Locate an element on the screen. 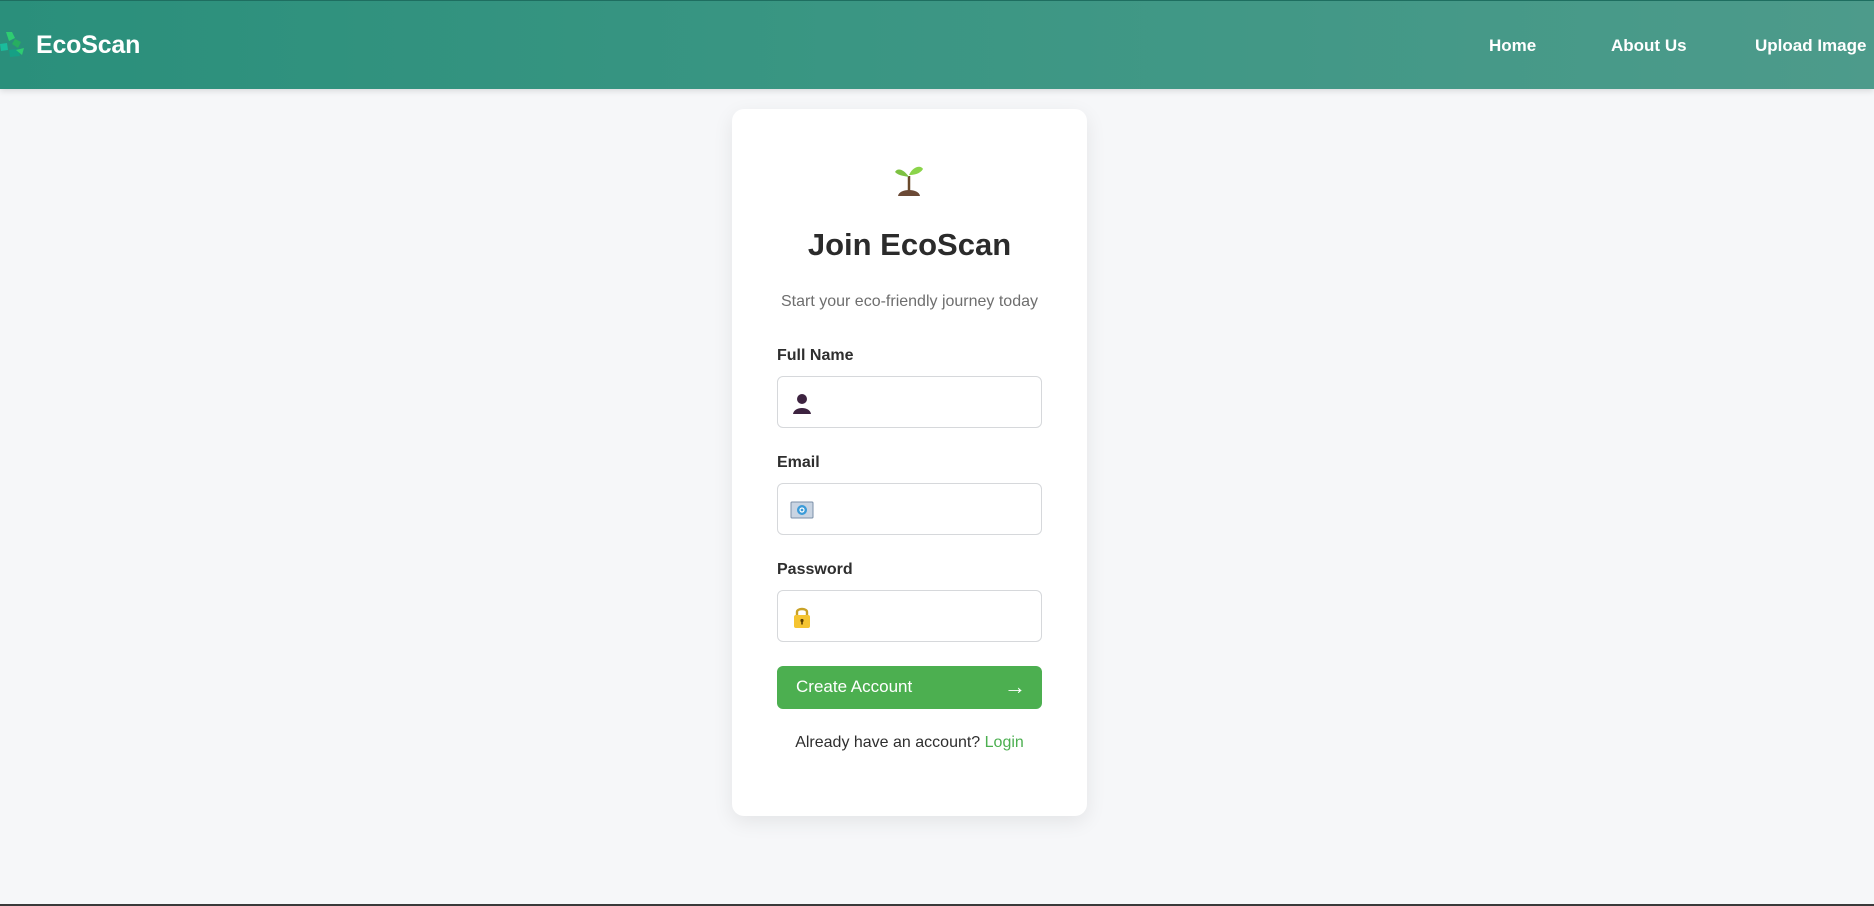 This screenshot has width=1874, height=906. brand: EcoScan is located at coordinates (70, 45).